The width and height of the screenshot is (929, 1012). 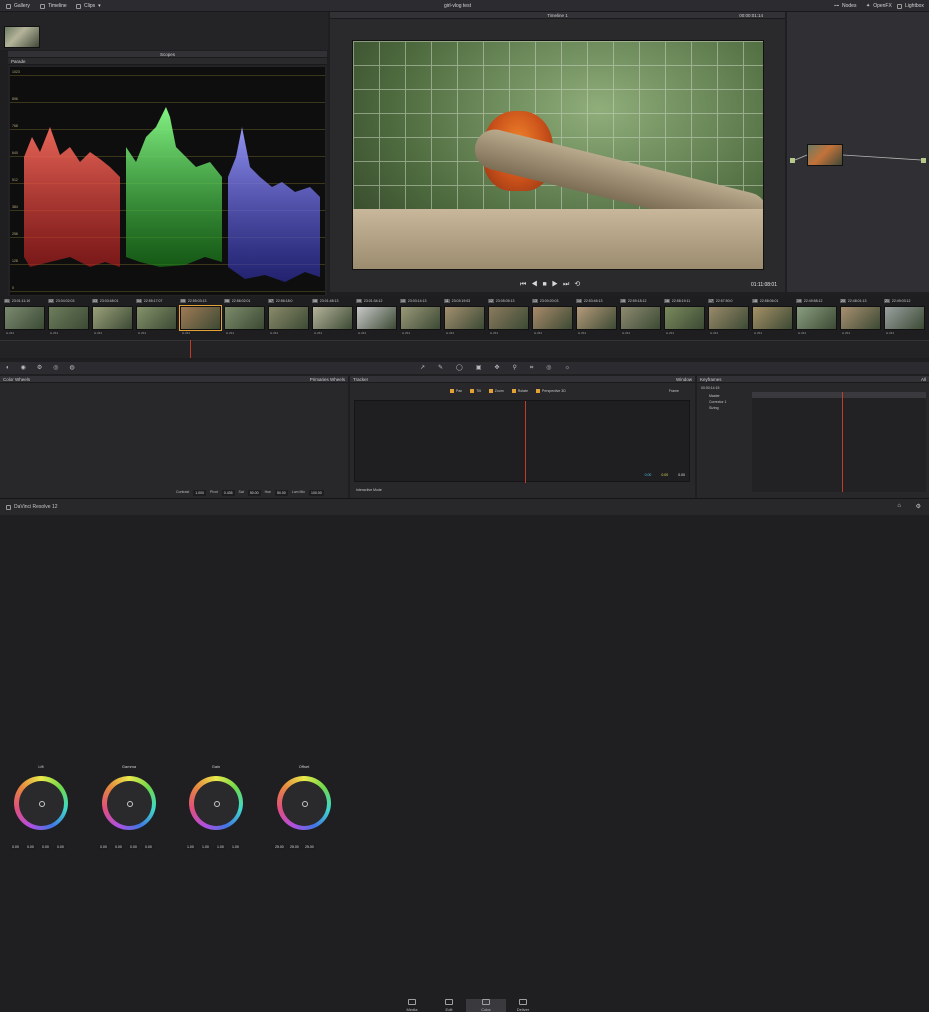 I want to click on keyframe-timeline, so click(x=839, y=442).